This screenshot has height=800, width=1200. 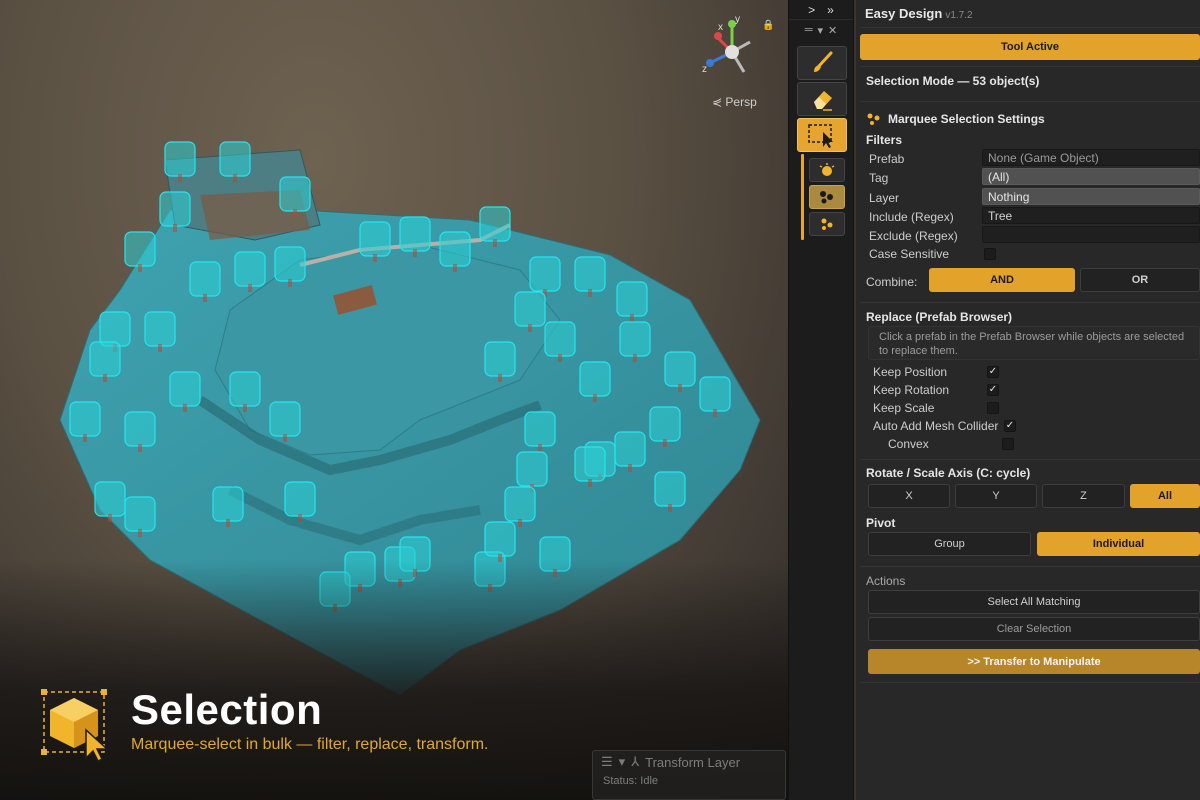 What do you see at coordinates (1034, 661) in the screenshot?
I see `transfer-to-manipulate-button: >> Transfer to Manipulate` at bounding box center [1034, 661].